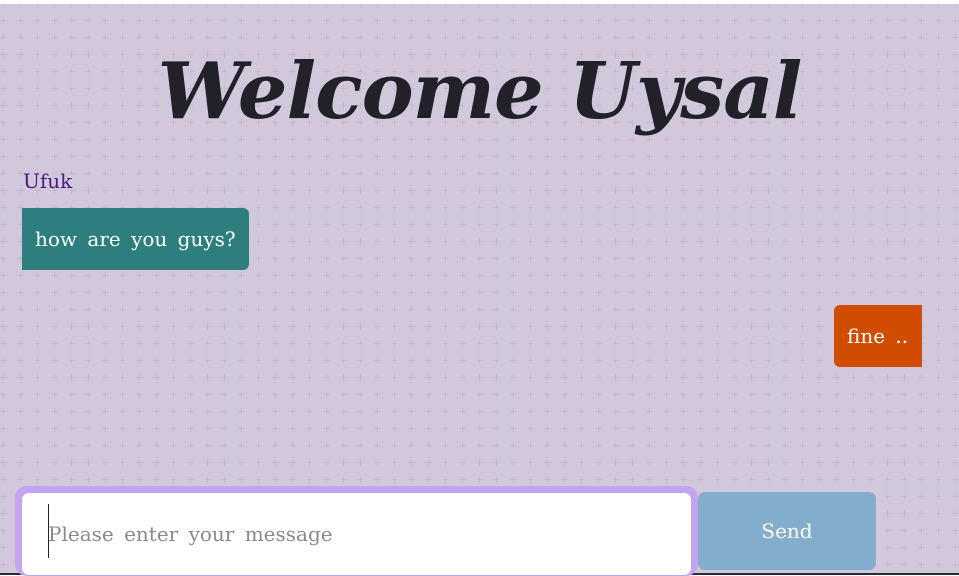 This screenshot has height=576, width=959. Describe the element at coordinates (135, 239) in the screenshot. I see `message-bubble-incoming: how are you guys?` at that location.